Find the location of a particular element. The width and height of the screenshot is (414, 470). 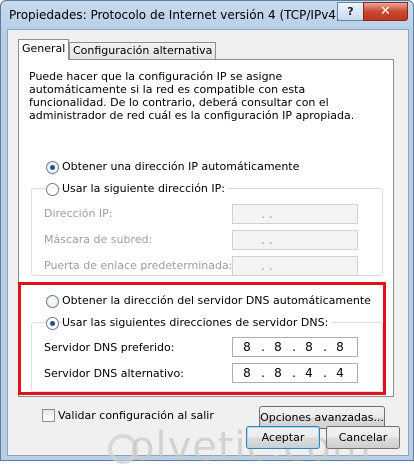

gateway-label: Puerta de enlace predeterminada: is located at coordinates (138, 265).